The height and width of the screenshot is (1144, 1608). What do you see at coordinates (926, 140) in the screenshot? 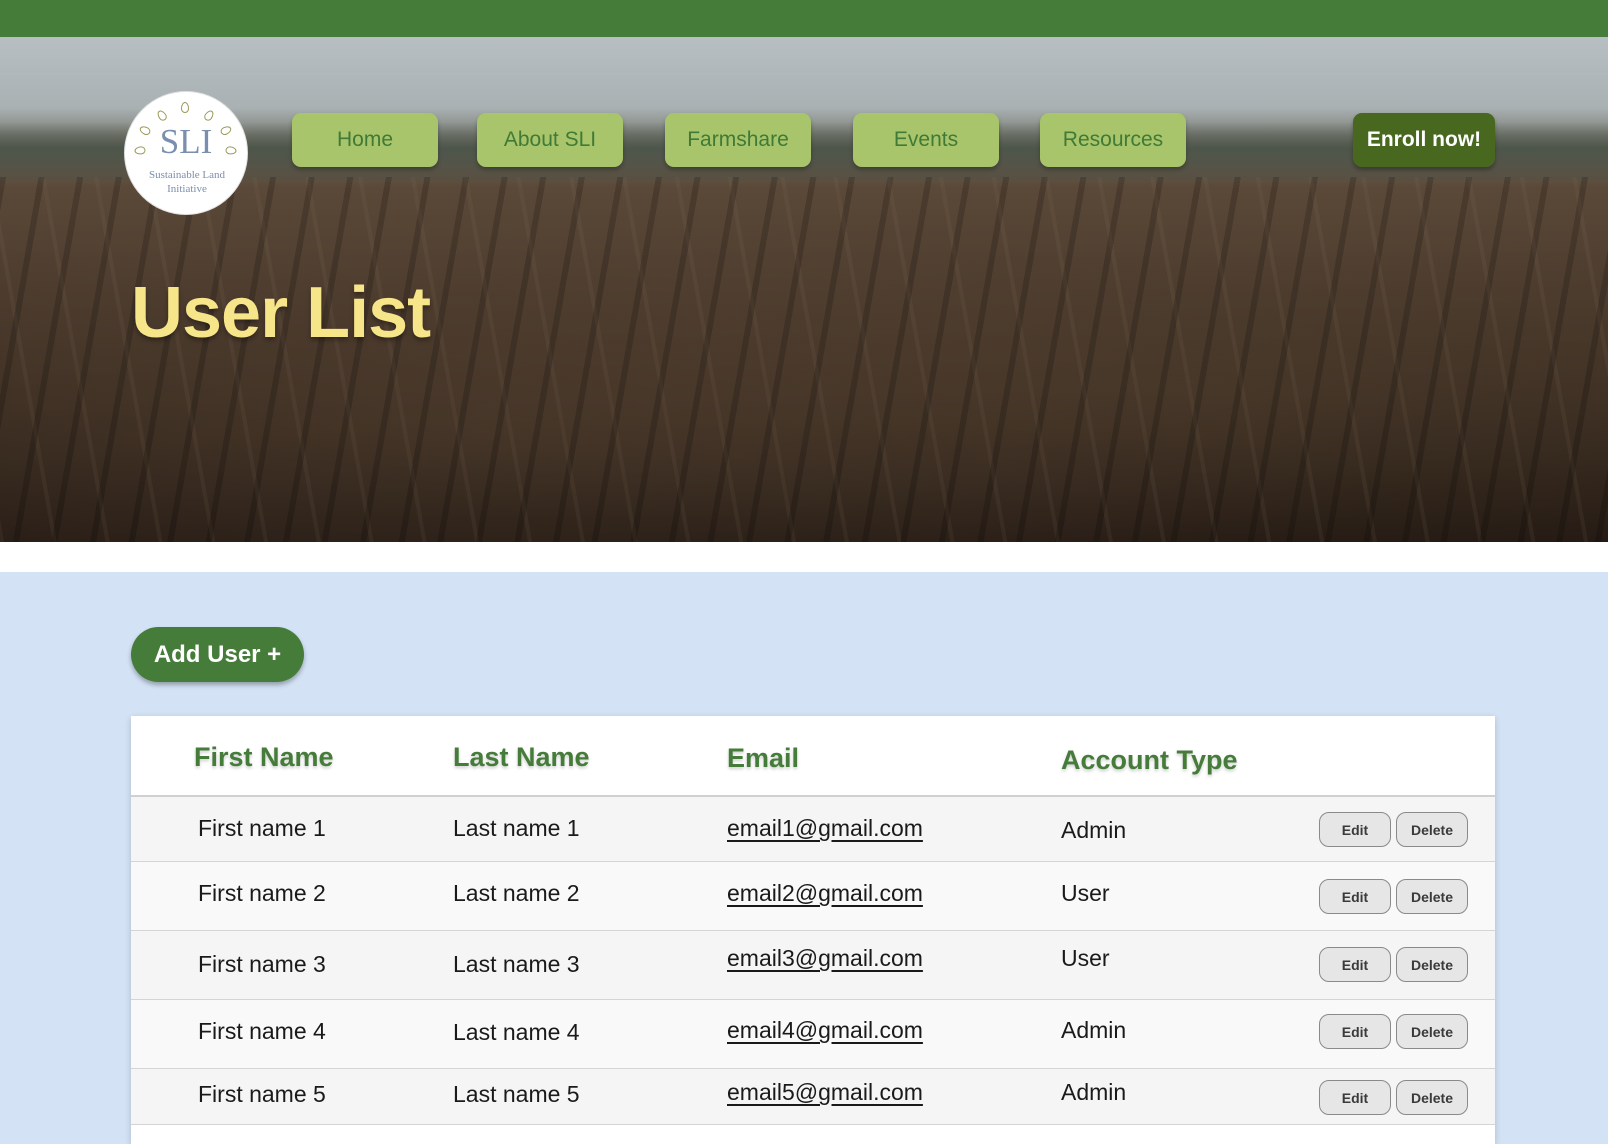
I see `nav-events-button: Events` at bounding box center [926, 140].